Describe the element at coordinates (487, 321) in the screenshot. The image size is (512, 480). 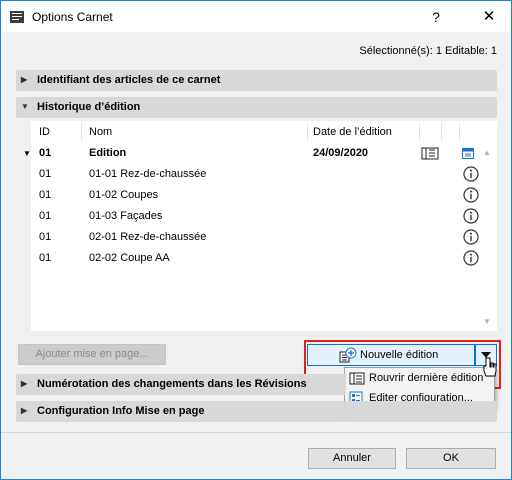
I see `scroll-down-arrow-icon: ▼` at that location.